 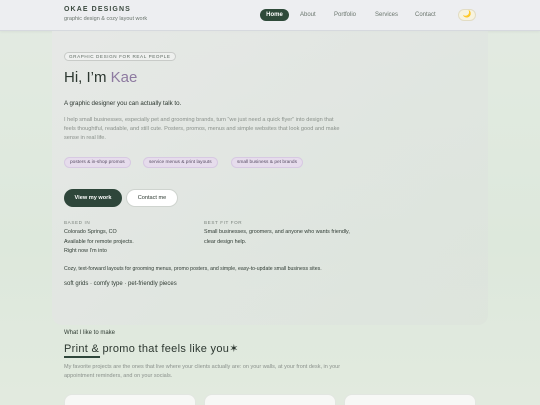 What do you see at coordinates (425, 15) in the screenshot?
I see `nav-contact: Contact` at bounding box center [425, 15].